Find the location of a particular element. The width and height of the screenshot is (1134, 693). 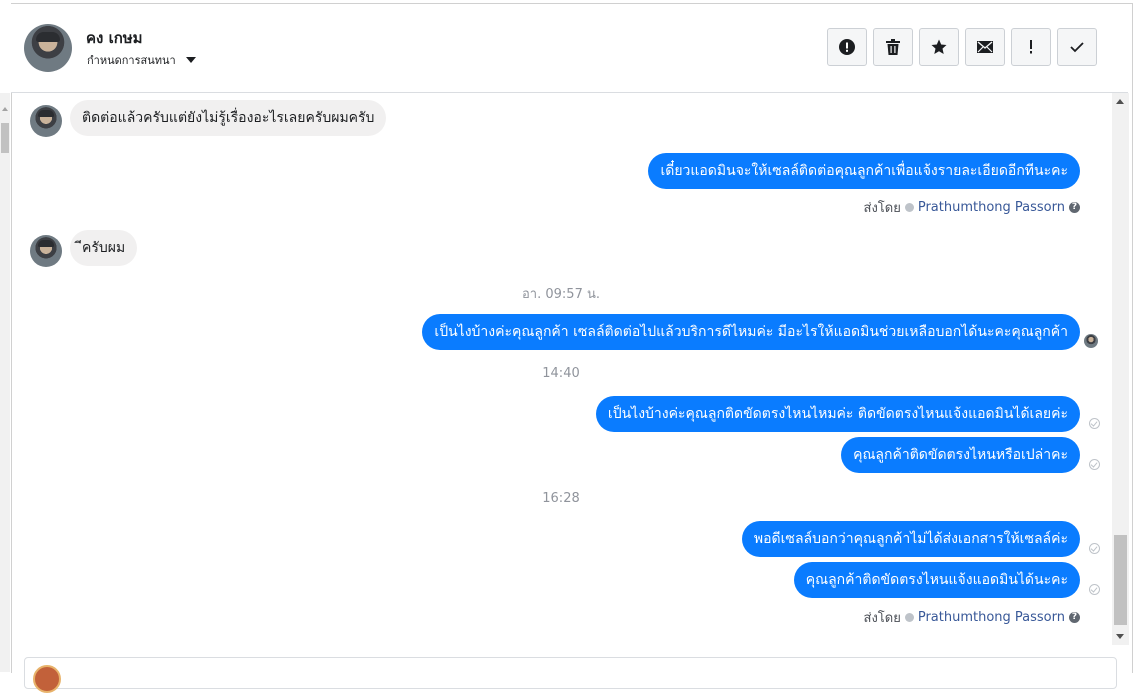

contact-avatar is located at coordinates (48, 48).